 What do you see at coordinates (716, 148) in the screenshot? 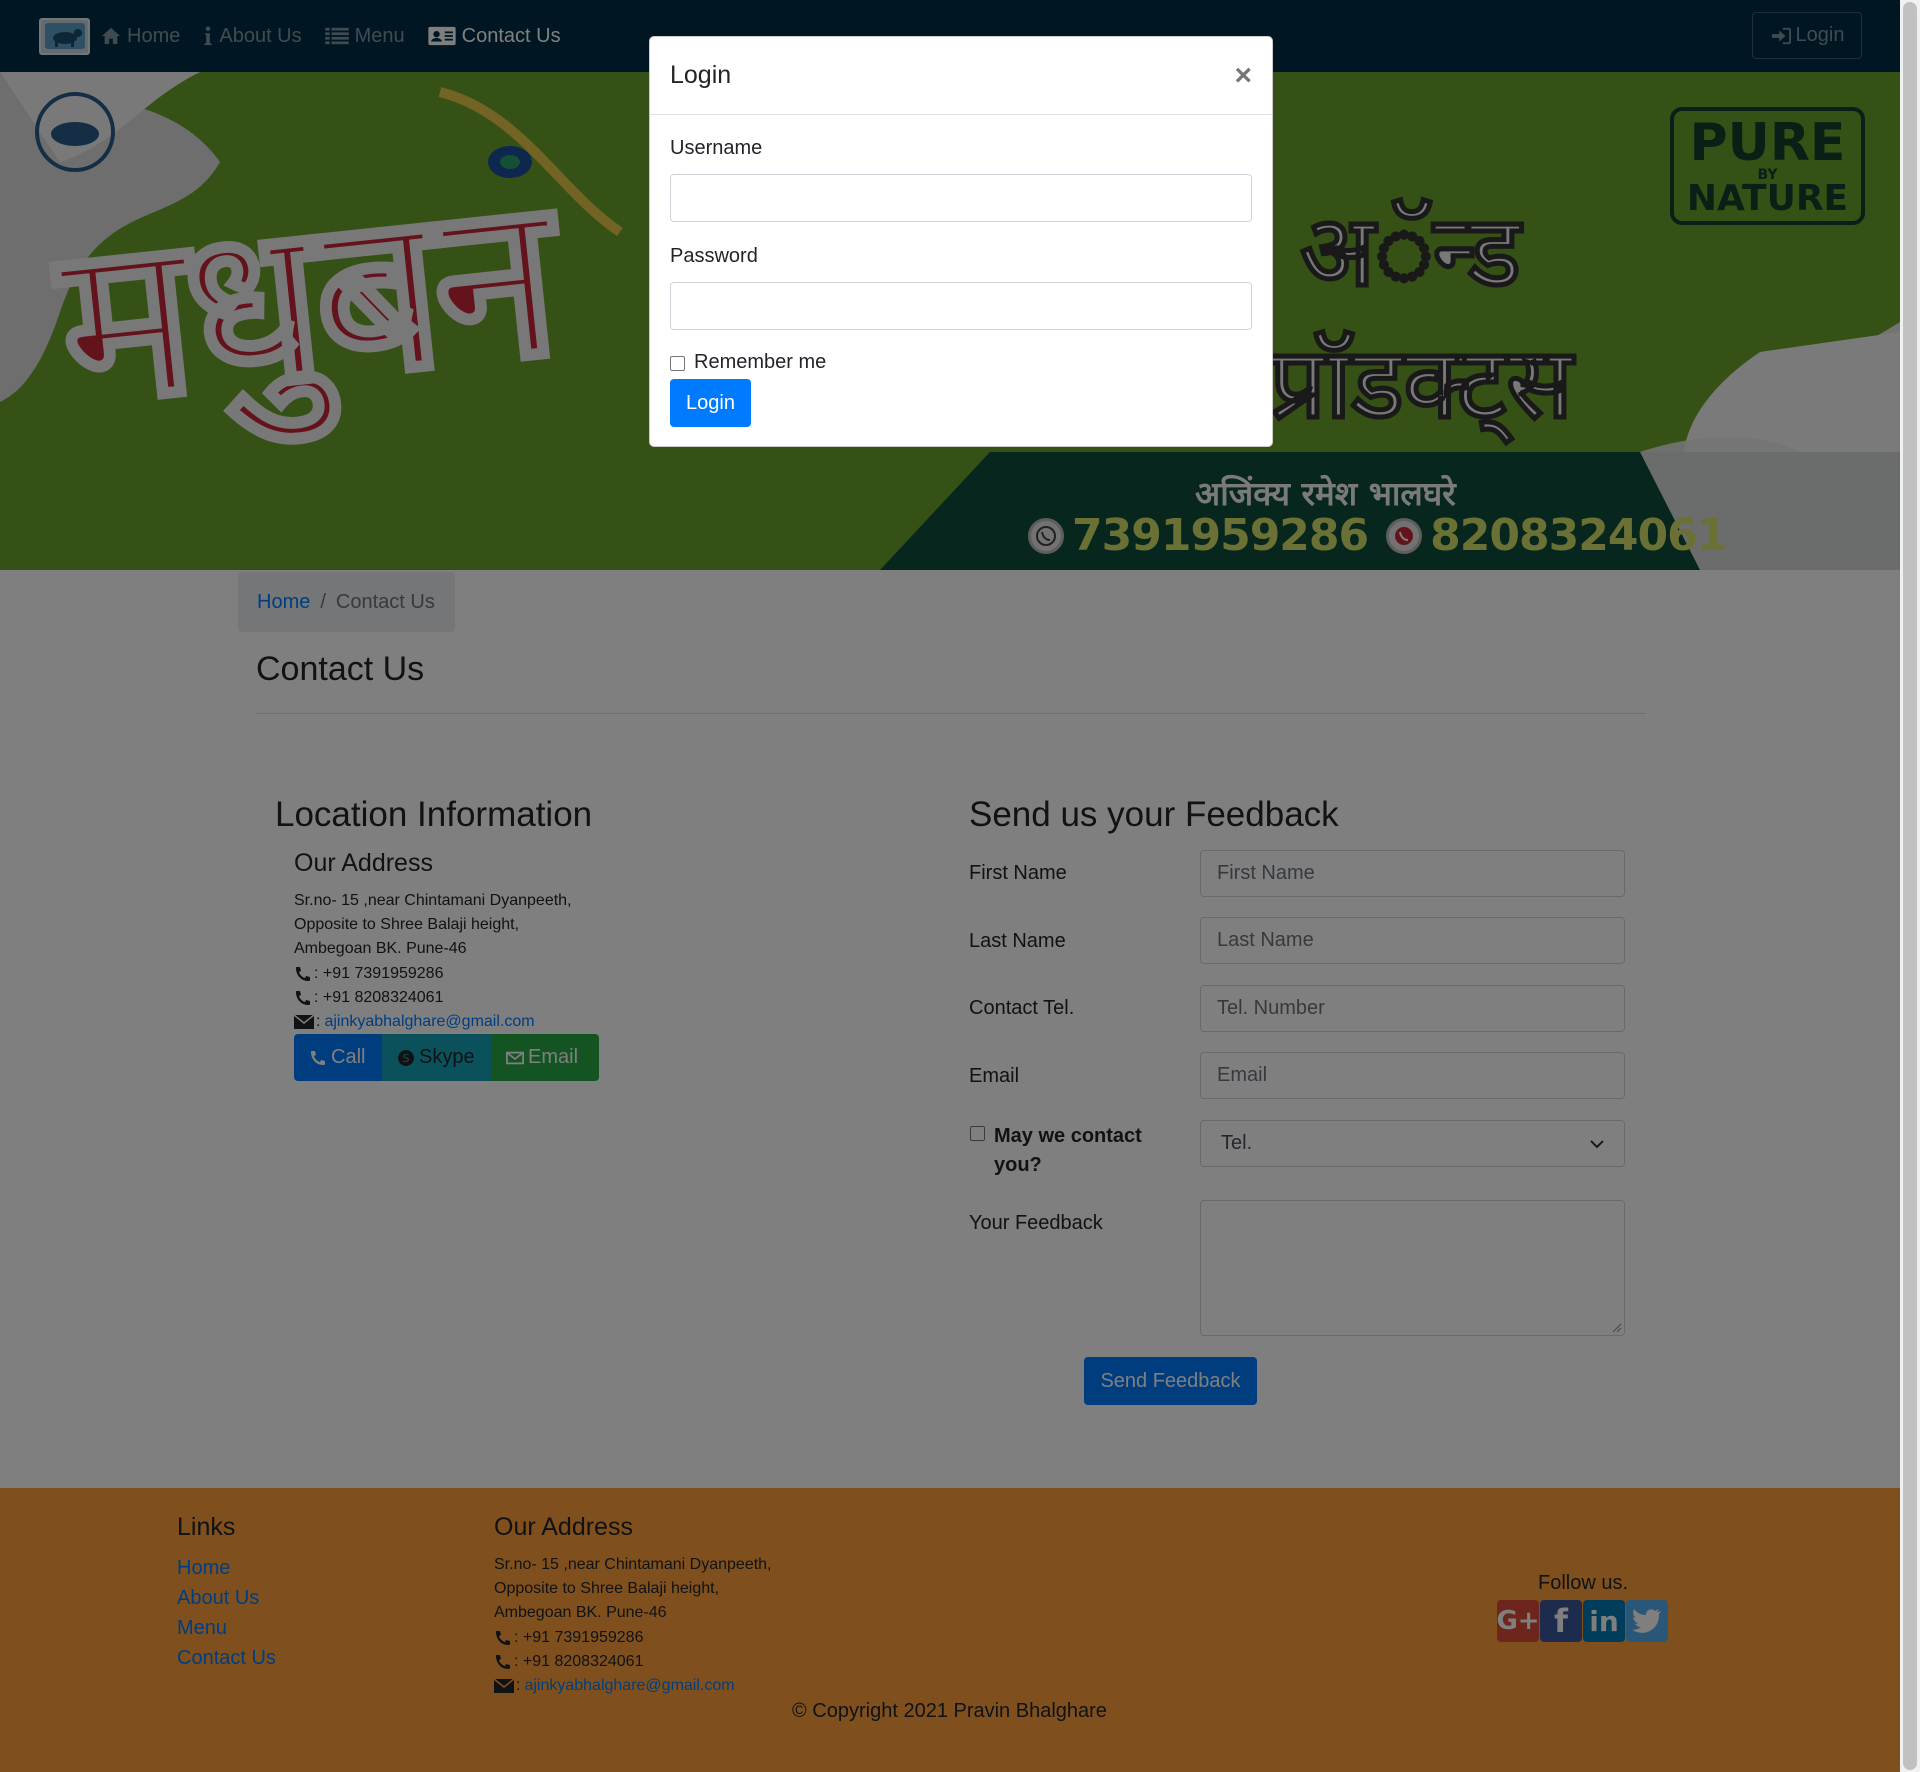
I see `username-label: Username` at bounding box center [716, 148].